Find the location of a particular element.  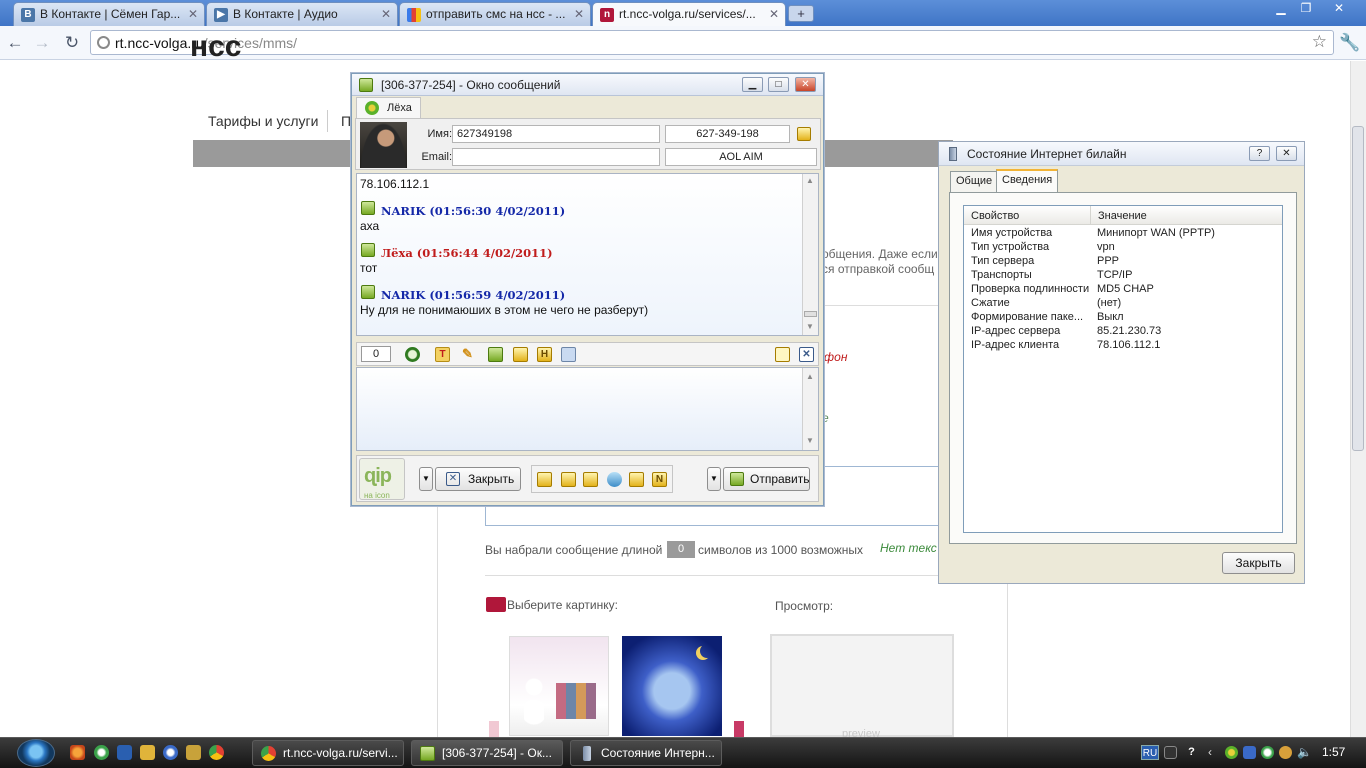

list-row: Имя устройства Минипорт WAN (PPTP) is located at coordinates (1124, 234).